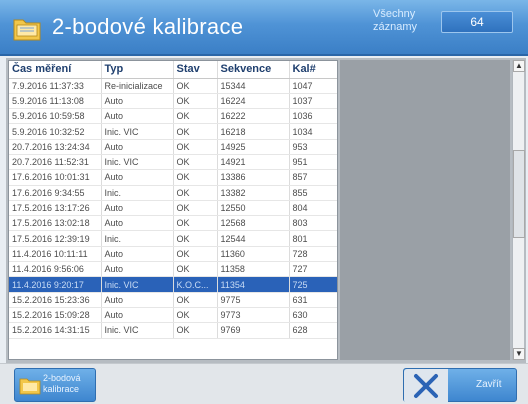  Describe the element at coordinates (519, 354) in the screenshot. I see `arrow-down-icon: ▼` at that location.